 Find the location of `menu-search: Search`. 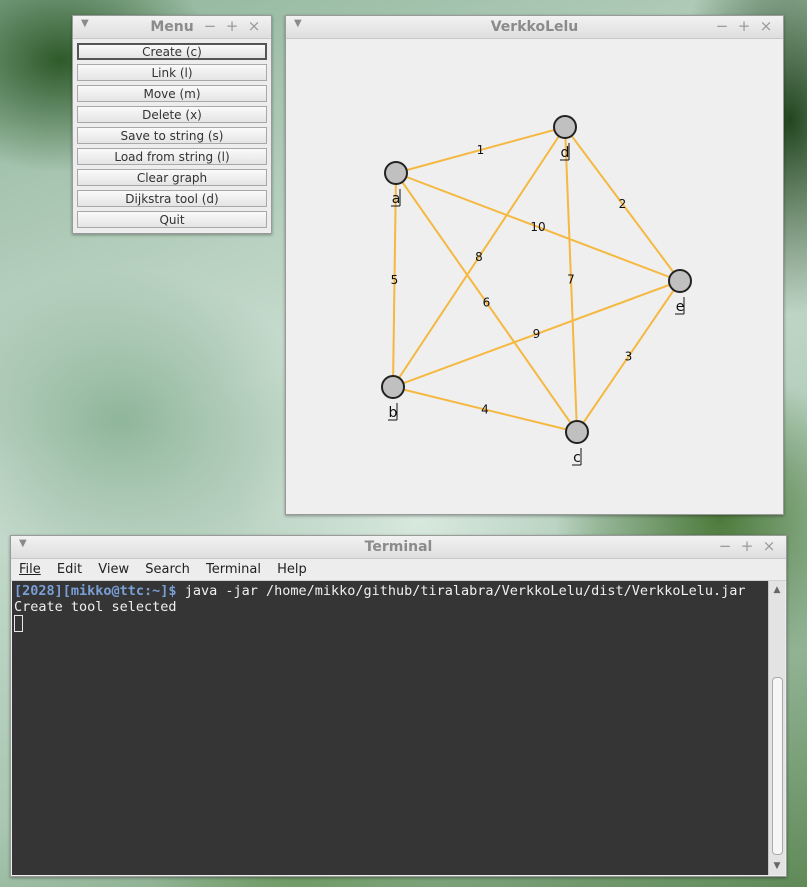

menu-search: Search is located at coordinates (167, 569).